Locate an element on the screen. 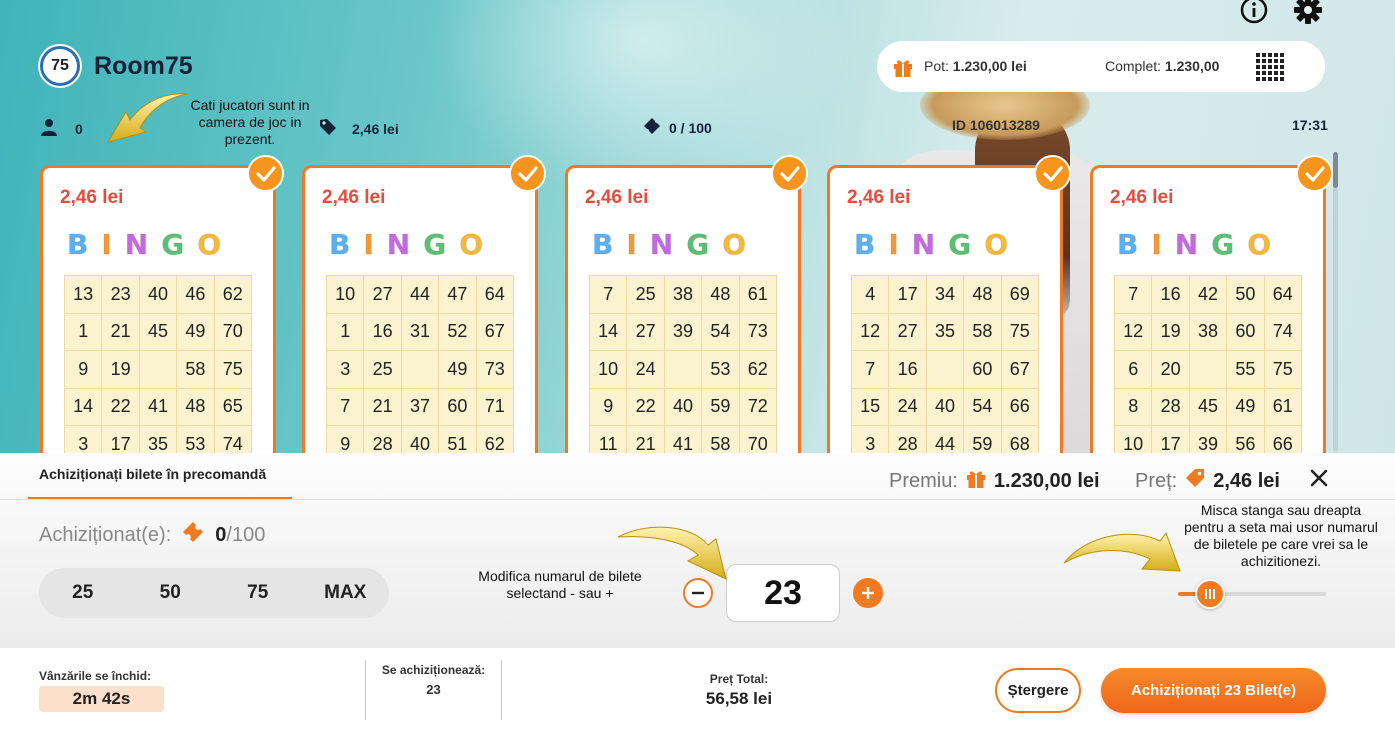 Image resolution: width=1395 pixels, height=730 pixels. bingo-cell: 53 is located at coordinates (720, 369).